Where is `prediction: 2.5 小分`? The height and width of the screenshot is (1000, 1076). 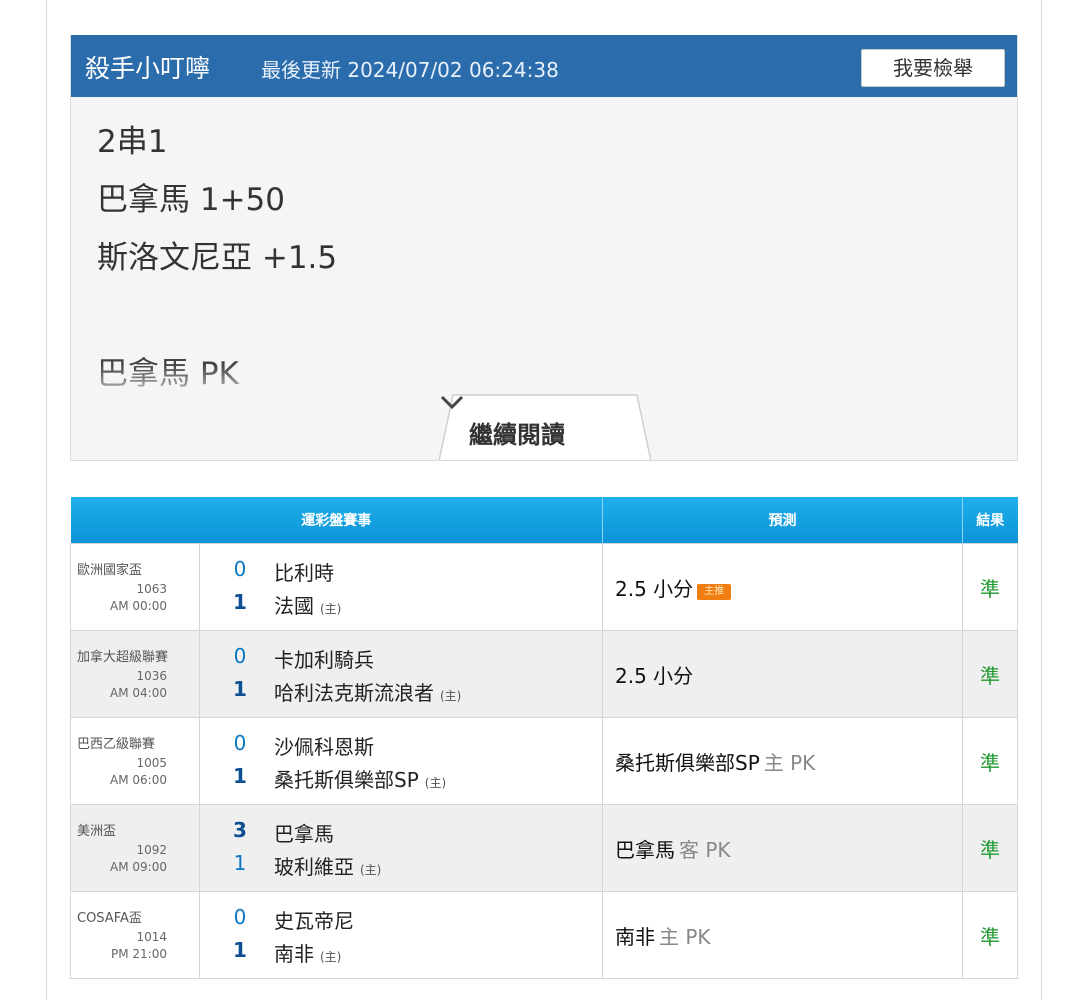
prediction: 2.5 小分 is located at coordinates (654, 675).